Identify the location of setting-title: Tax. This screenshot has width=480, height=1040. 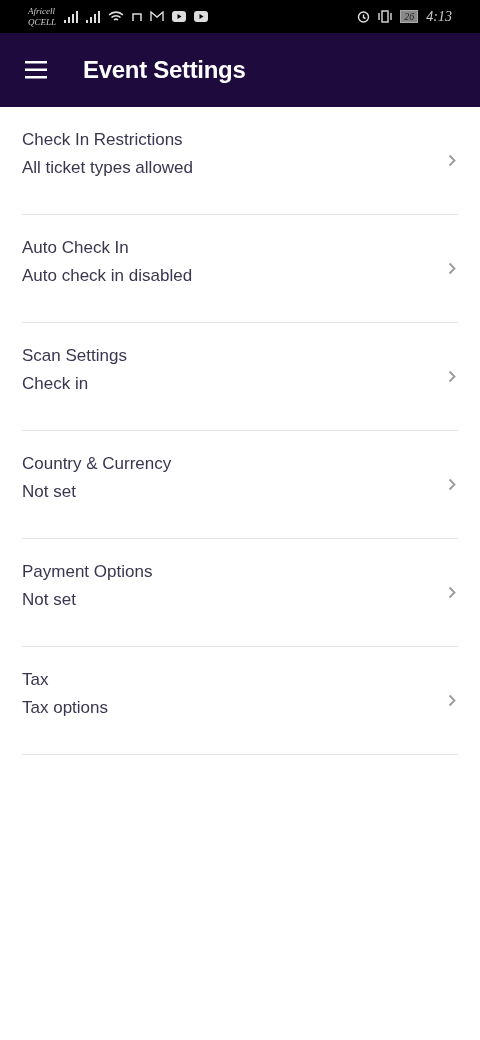
(36, 679).